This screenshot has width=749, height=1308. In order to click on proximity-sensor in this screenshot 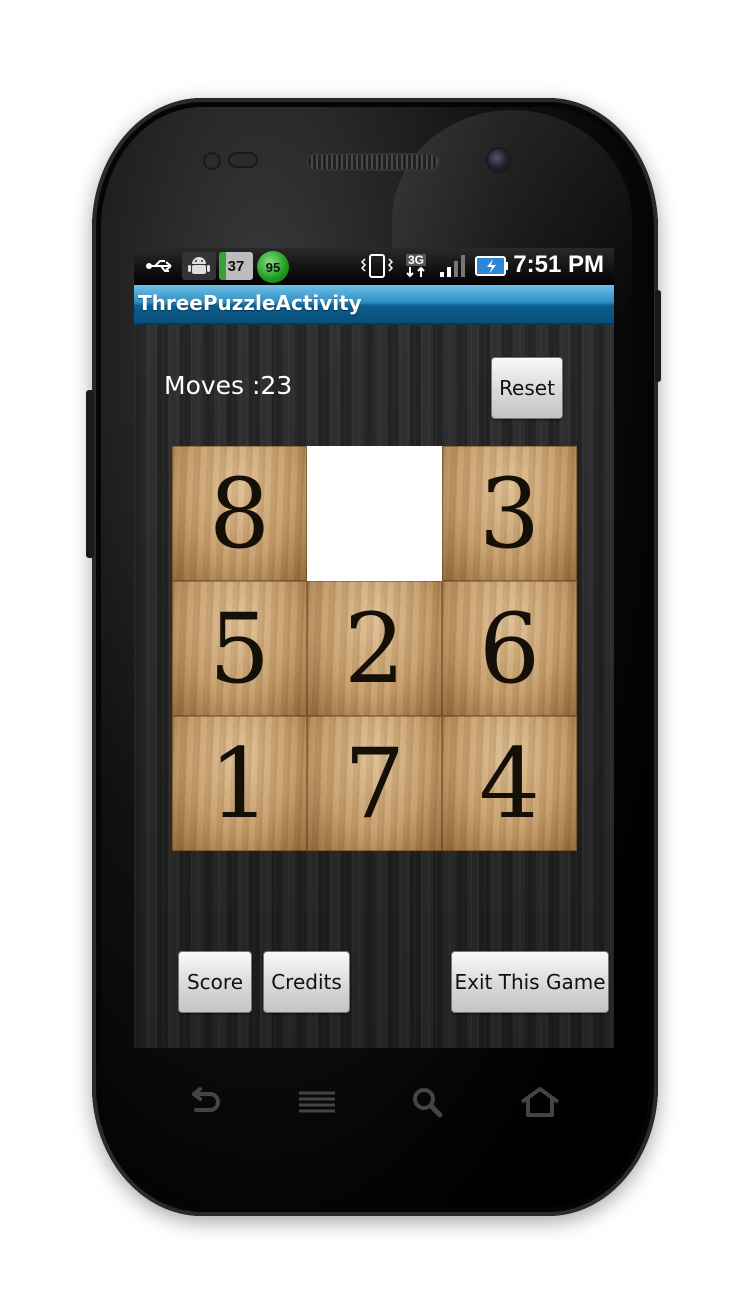, I will do `click(212, 161)`.